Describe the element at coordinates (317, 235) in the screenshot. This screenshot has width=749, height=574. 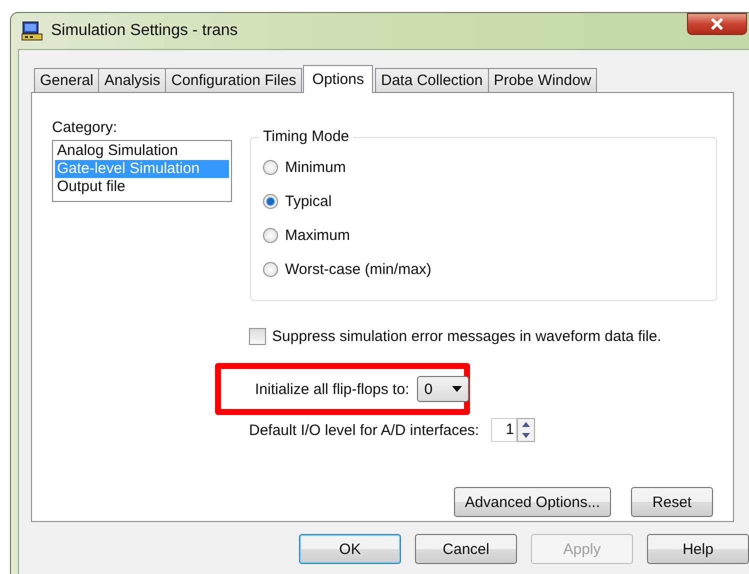
I see `radio-label: Maximum` at that location.